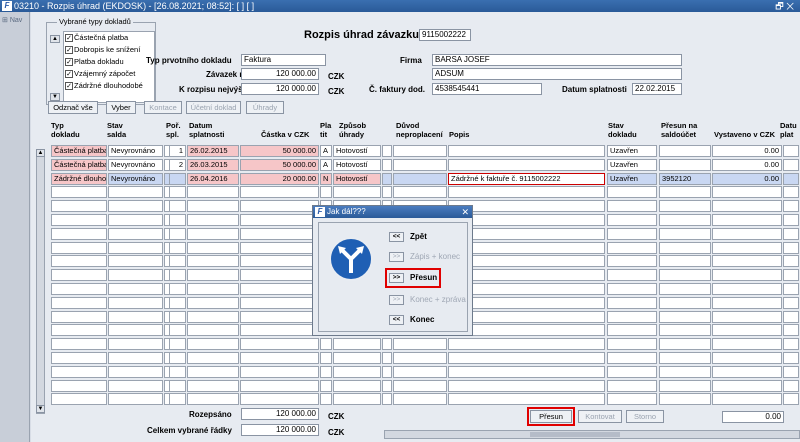  Describe the element at coordinates (526, 178) in the screenshot. I see `grid-cell-popis: Zádržné k faktuře č. 9115002222` at that location.